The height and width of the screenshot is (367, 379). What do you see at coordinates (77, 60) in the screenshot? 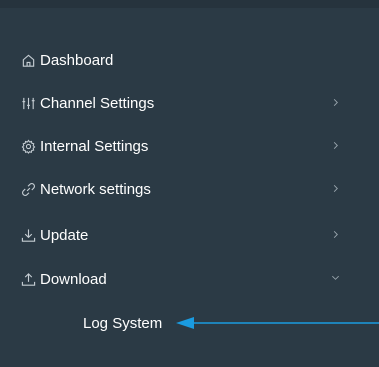
I see `sidebar-item-label: Dashboard` at bounding box center [77, 60].